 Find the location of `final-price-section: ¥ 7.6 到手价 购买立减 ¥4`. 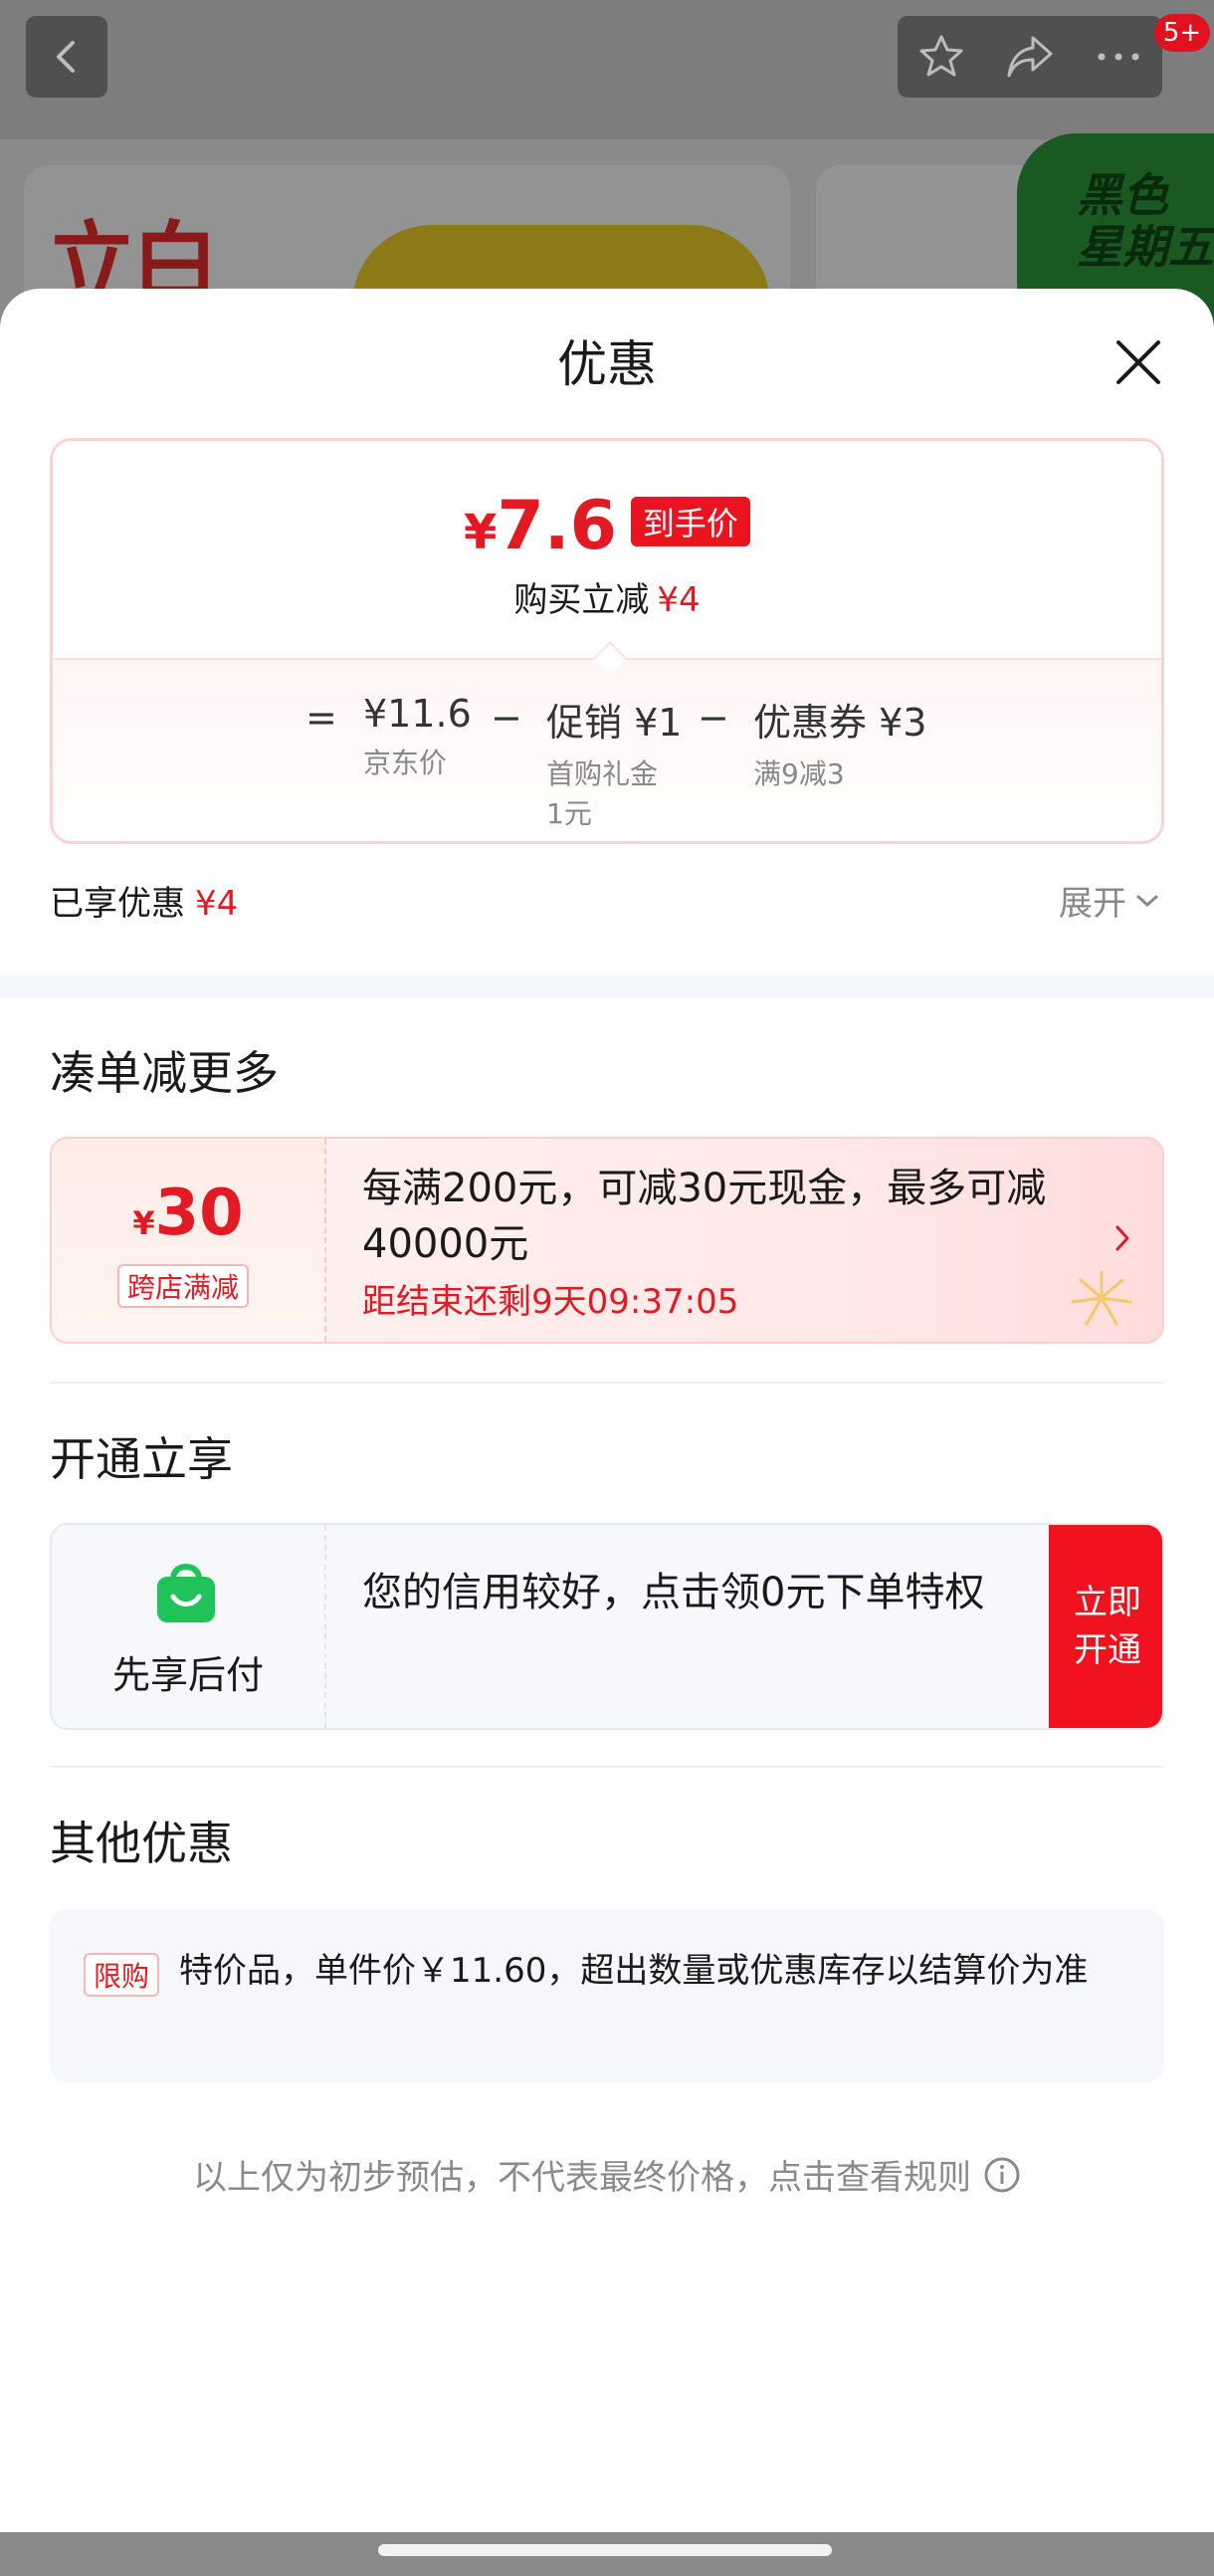

final-price-section: ¥ 7.6 到手价 购买立减 ¥4 is located at coordinates (607, 549).